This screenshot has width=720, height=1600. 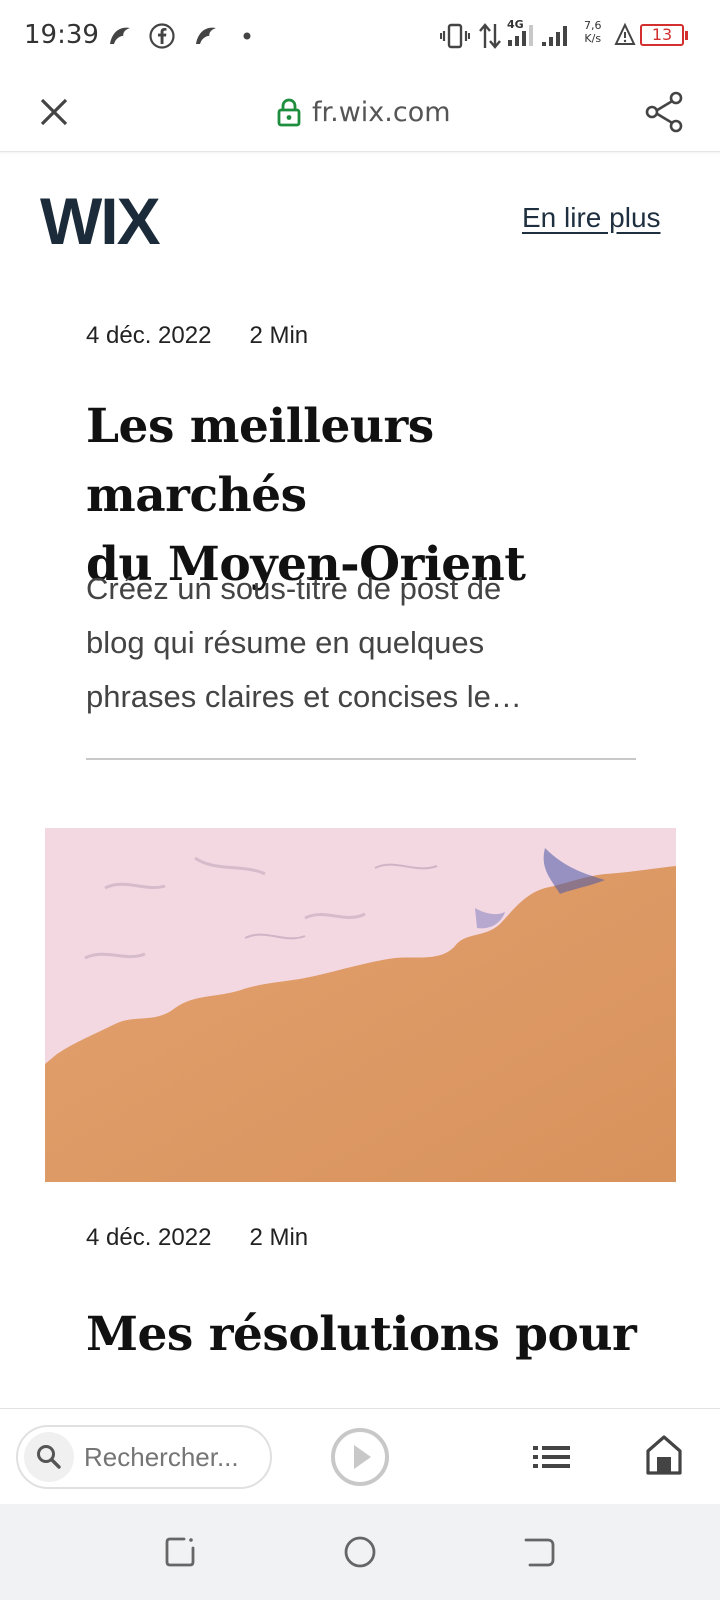 I want to click on battery-level: 13, so click(x=662, y=34).